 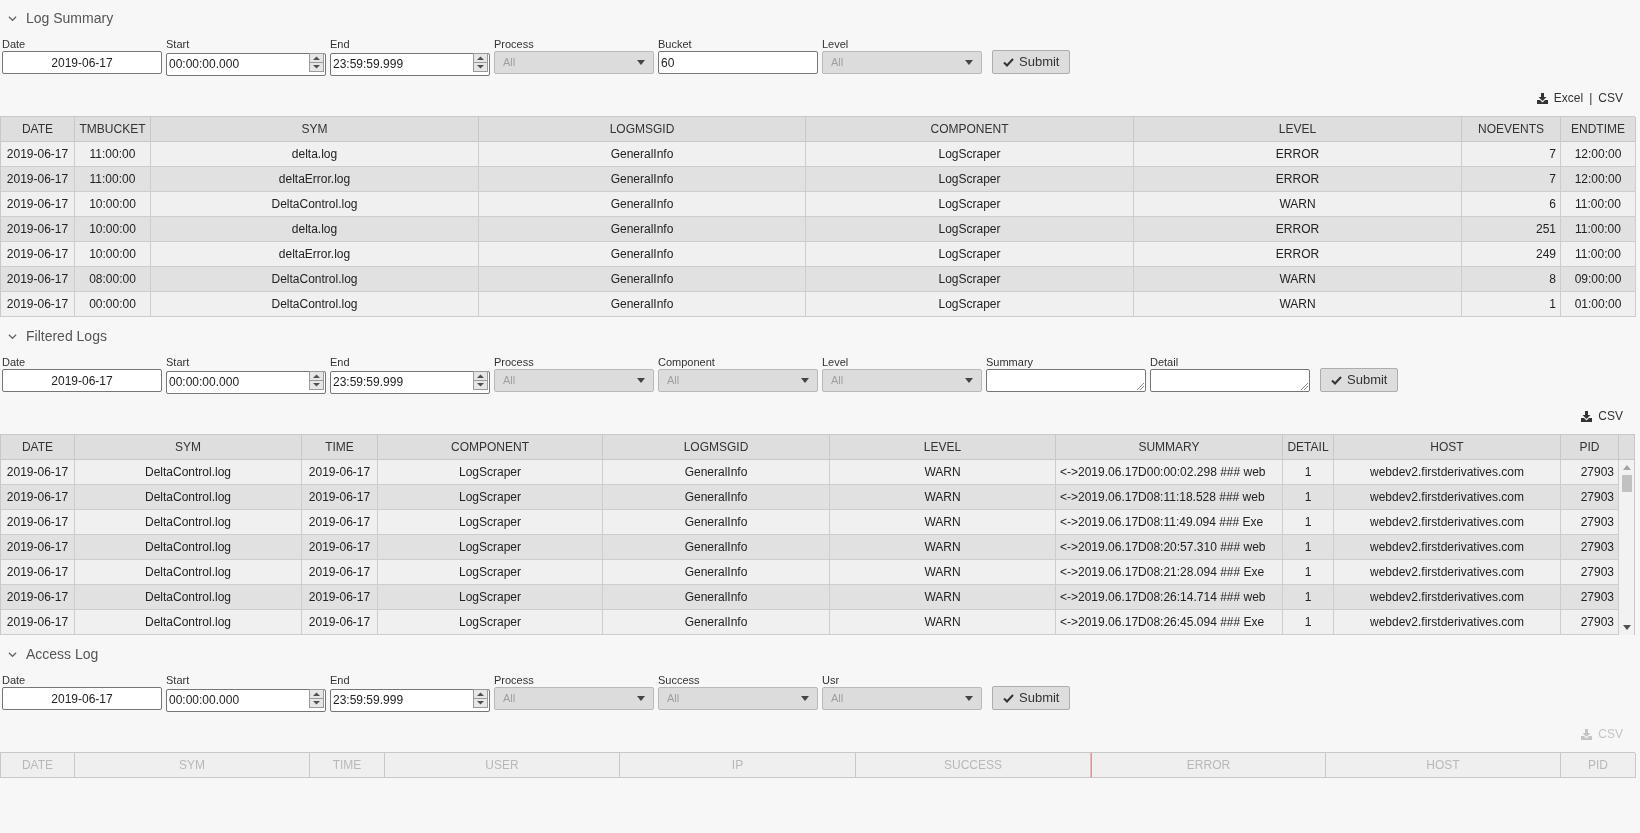 I want to click on section-toggle: Access Log, so click(x=49, y=654).